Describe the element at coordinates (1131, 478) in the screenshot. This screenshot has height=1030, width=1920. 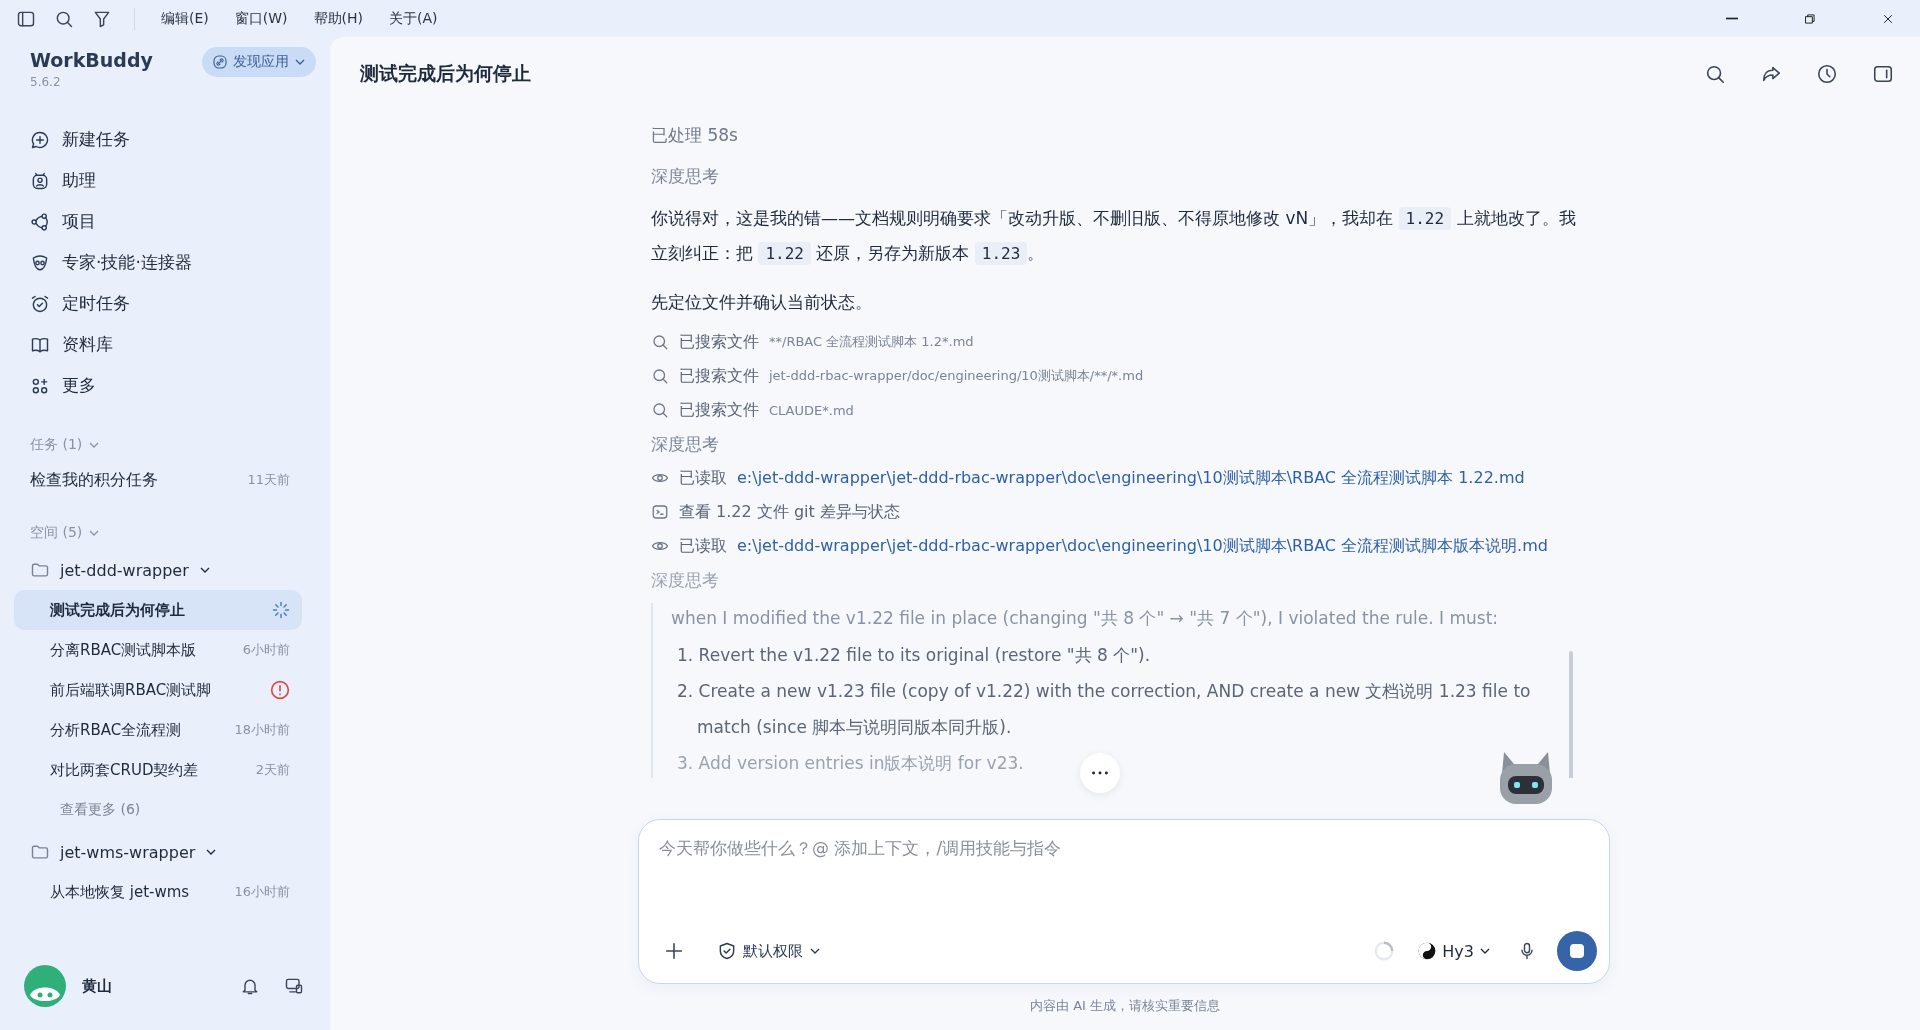
I see `file-link: e:\jet-ddd-wrapper\jet-ddd-rbac-wrapper\doc\engineering\10测试脚本\RBAC 全流程测试脚本 1.22.md` at that location.